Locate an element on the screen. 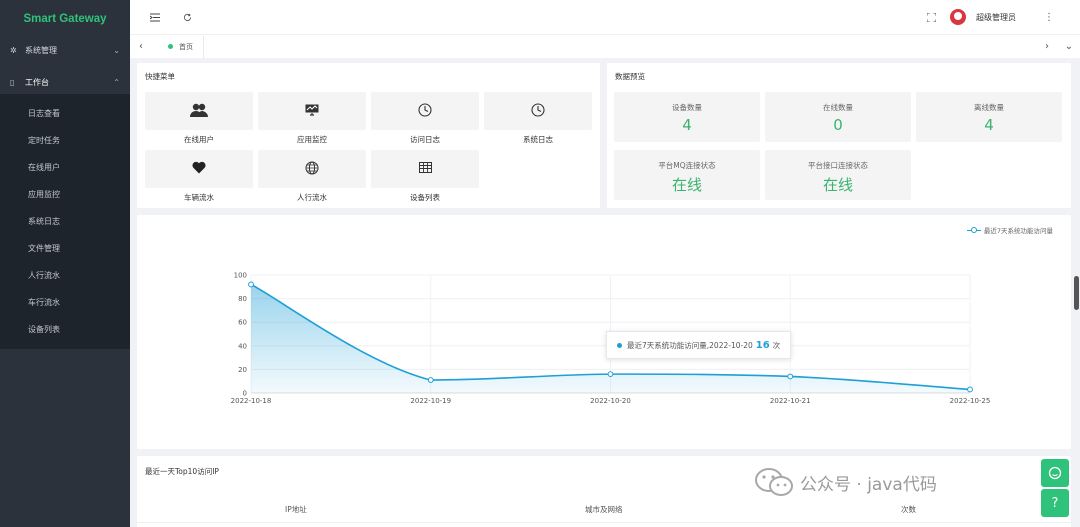 The width and height of the screenshot is (1080, 527). table-header-divider is located at coordinates (604, 522).